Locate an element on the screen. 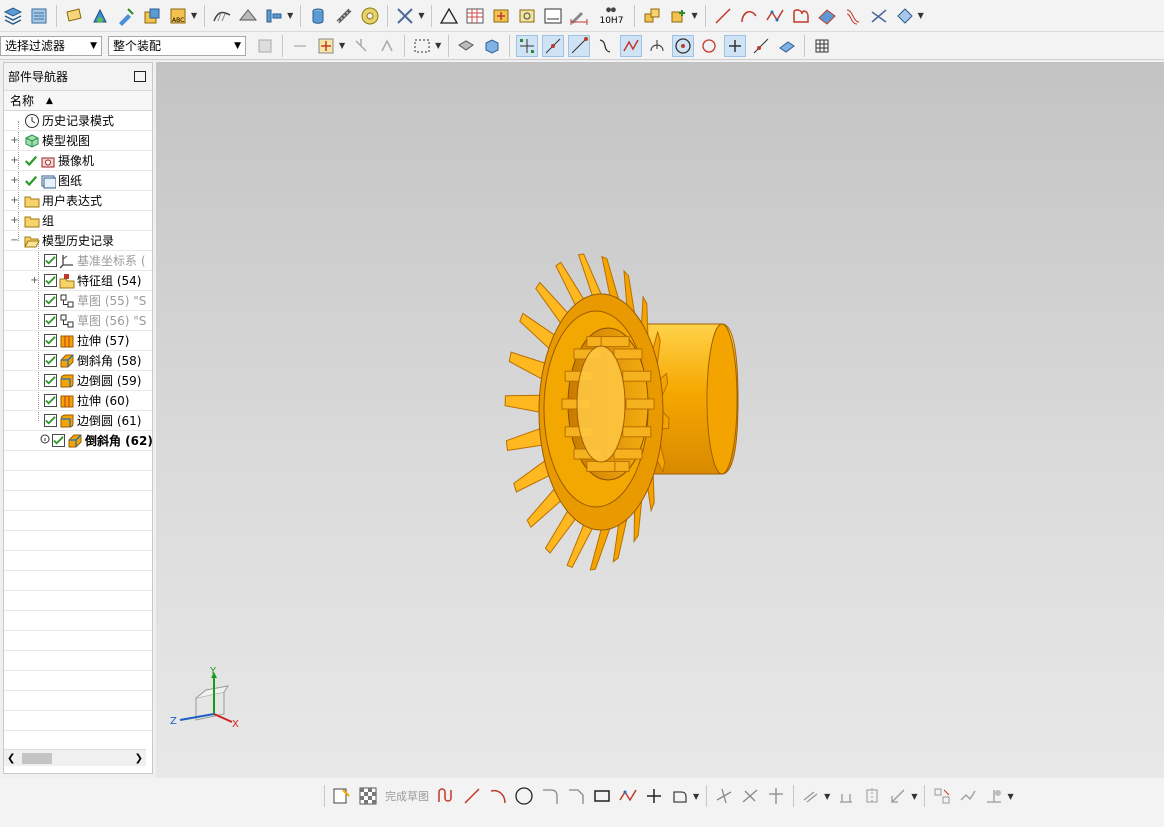 Image resolution: width=1164 pixels, height=827 pixels. deselect-icon is located at coordinates (361, 46).